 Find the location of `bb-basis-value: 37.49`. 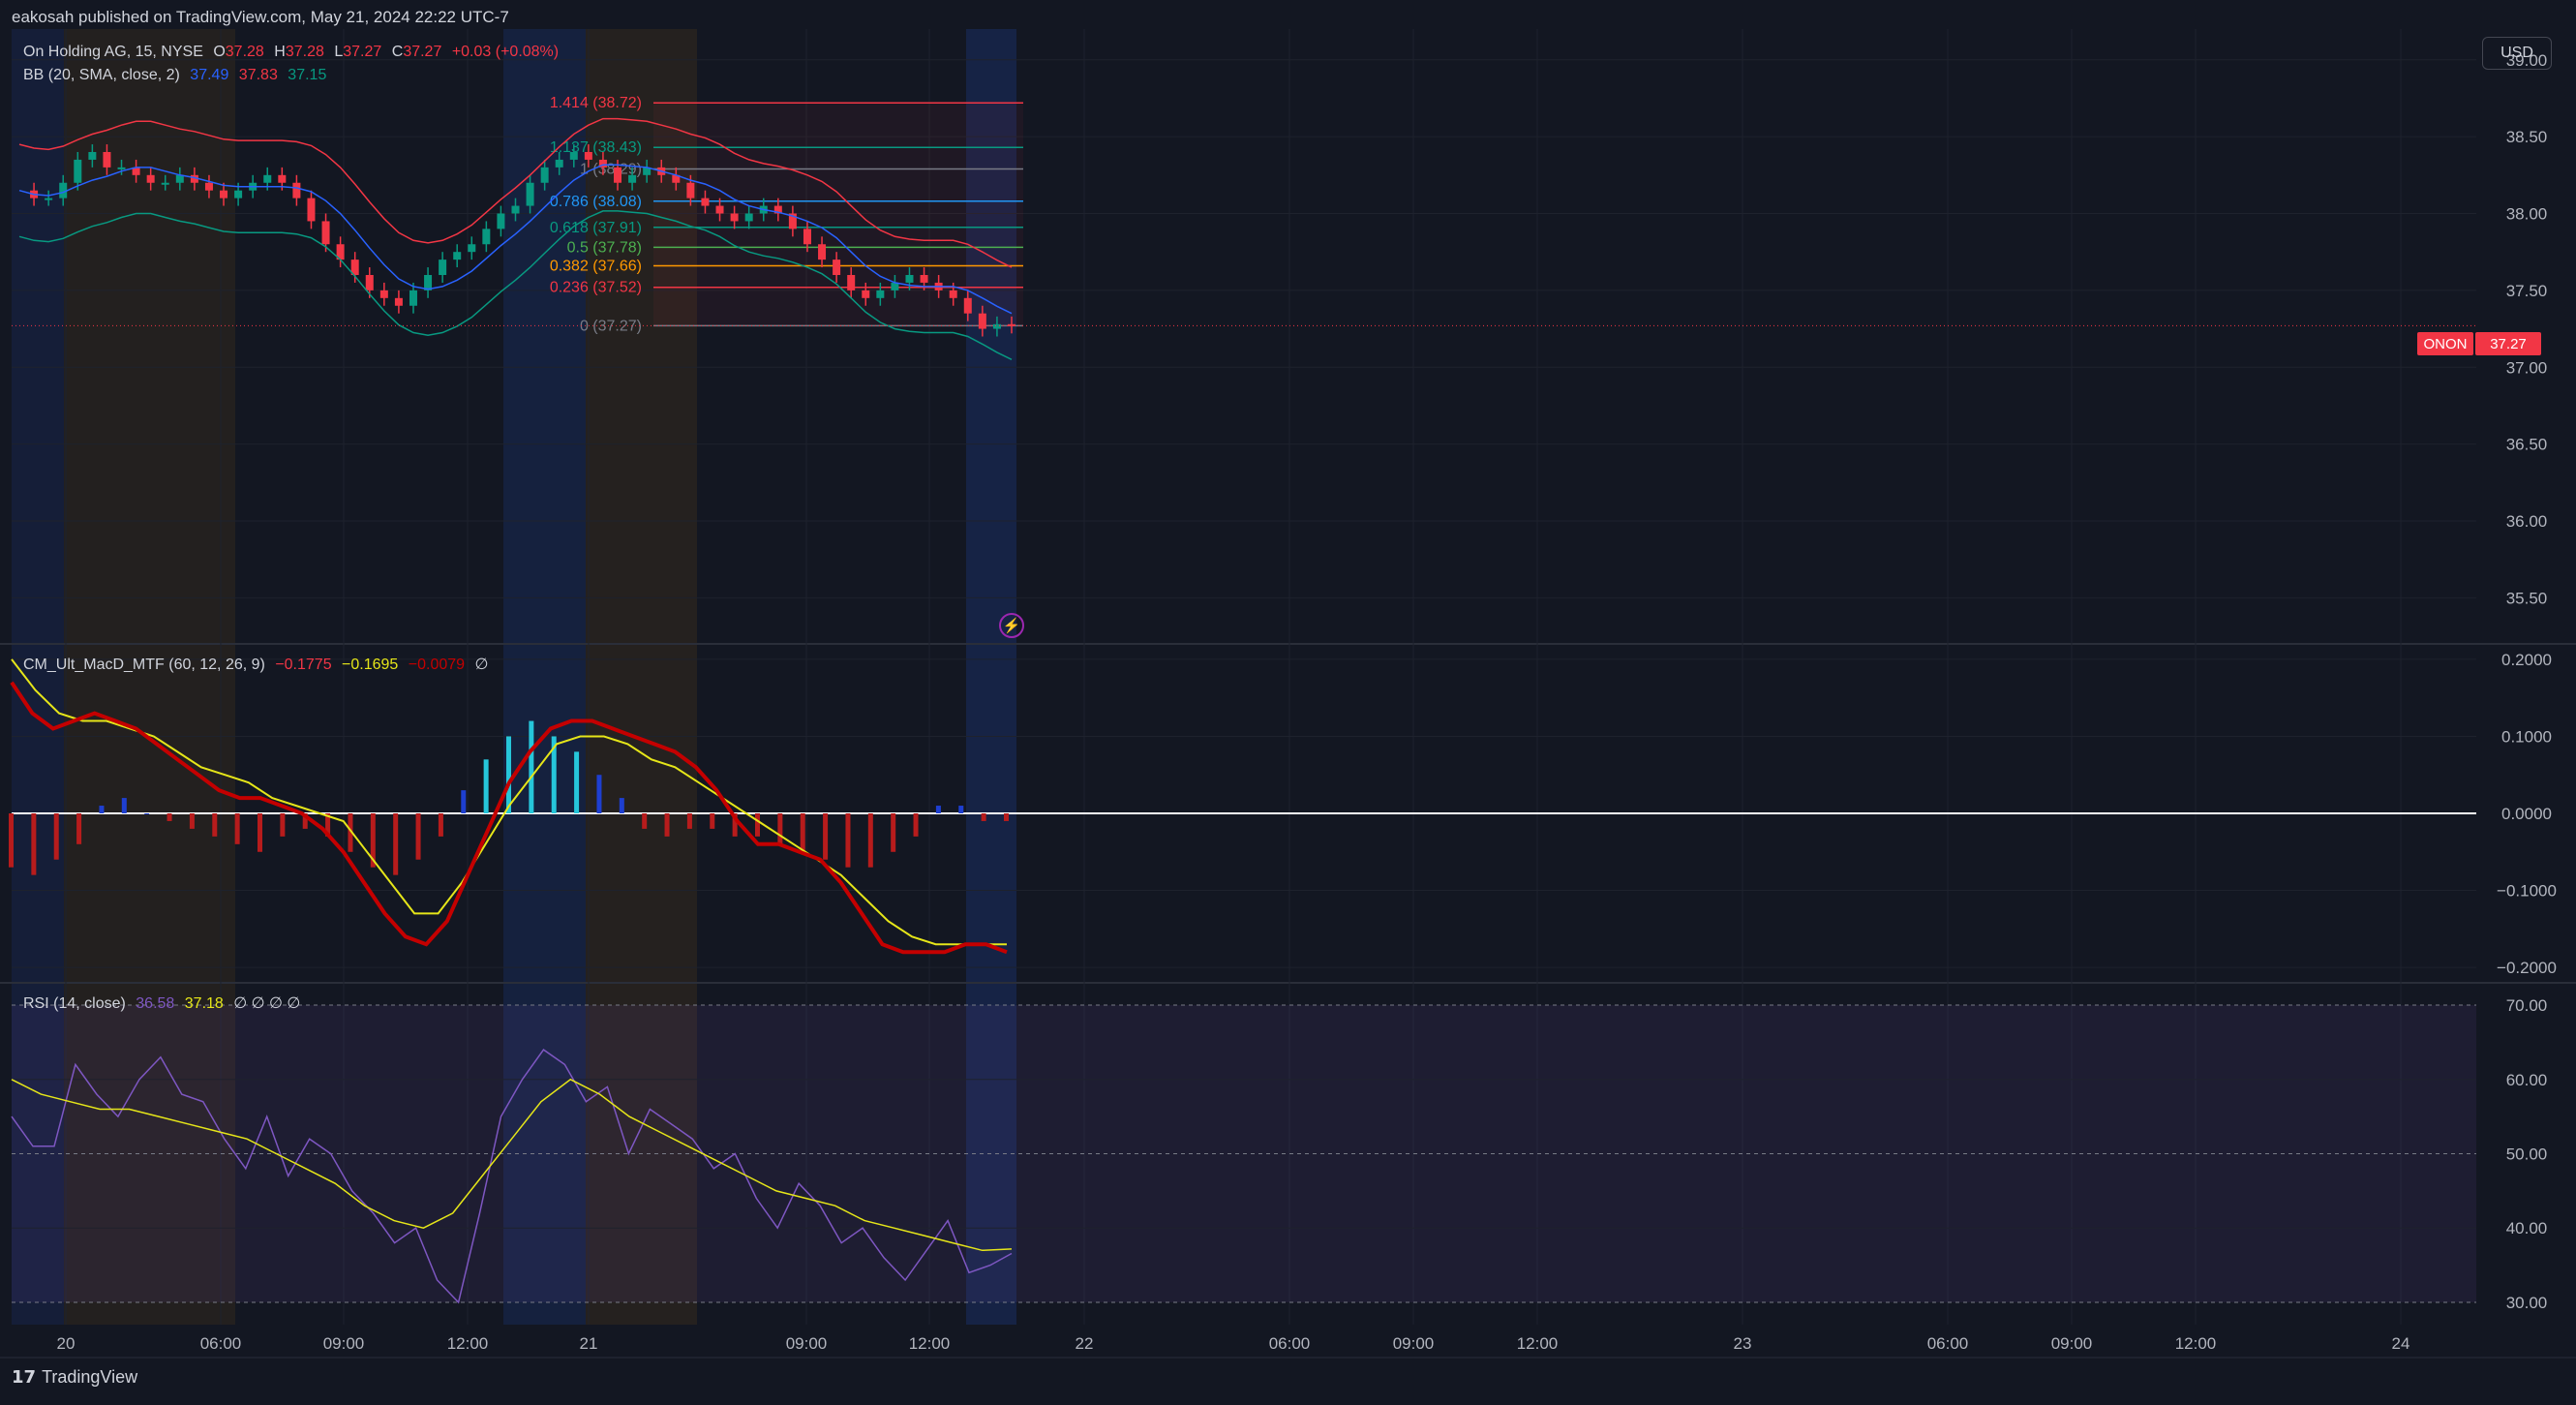

bb-basis-value: 37.49 is located at coordinates (209, 75).